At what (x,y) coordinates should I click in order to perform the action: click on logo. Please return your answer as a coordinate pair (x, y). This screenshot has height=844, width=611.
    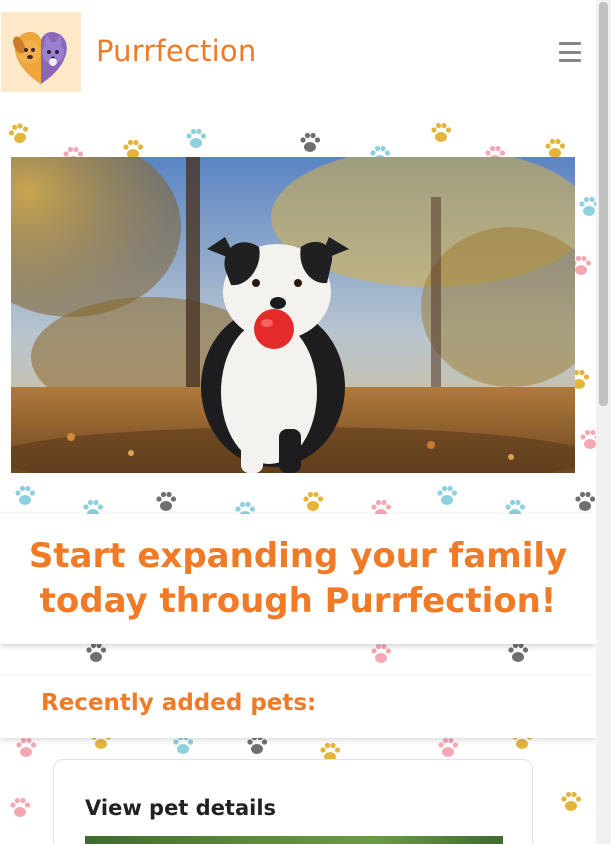
    Looking at the image, I should click on (41, 52).